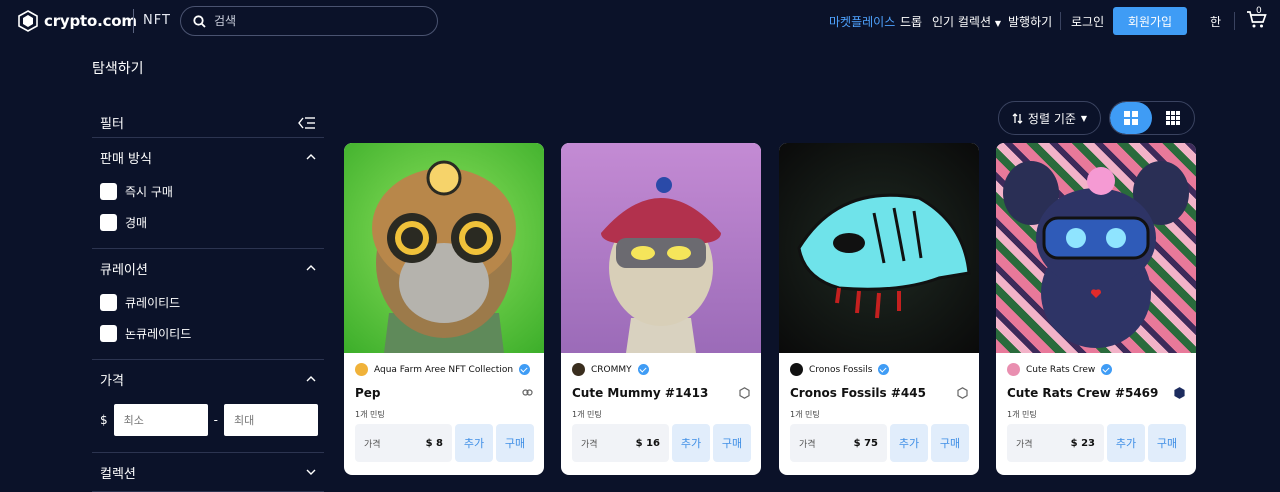 The image size is (1280, 492). I want to click on curation-section: 큐레이션 큐레이티드 논큐레이티드, so click(208, 304).